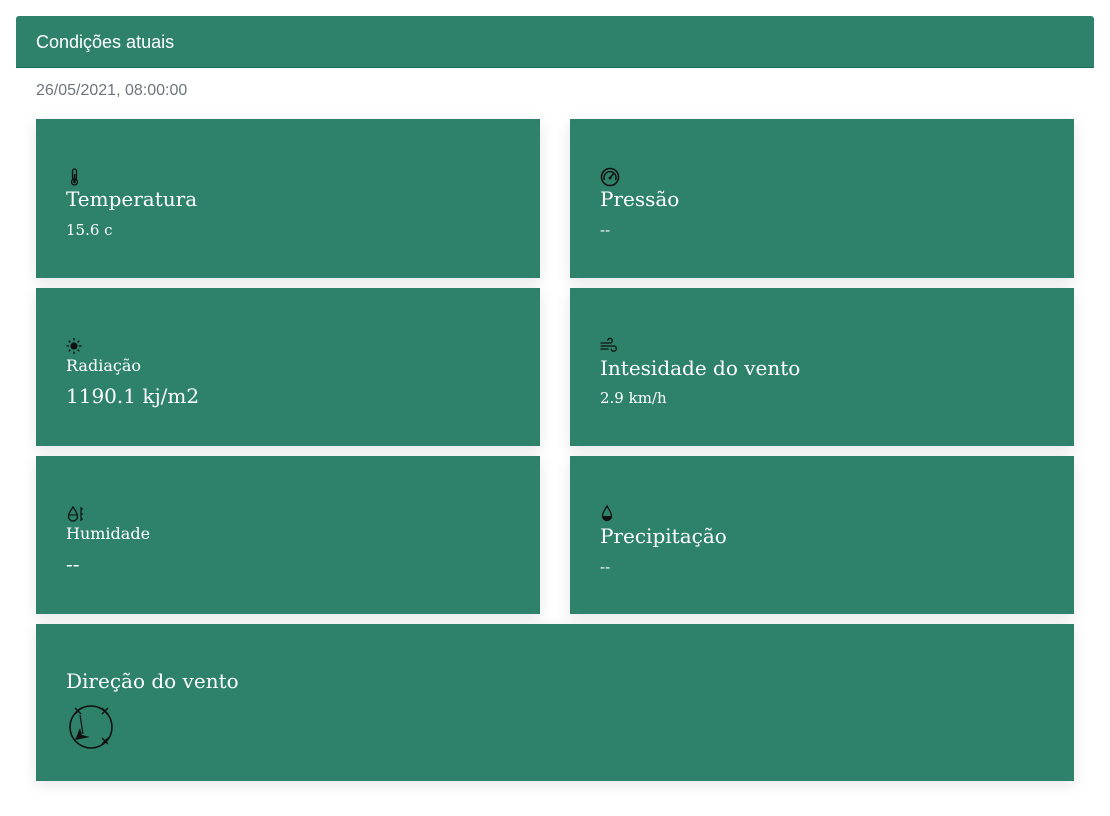 The image size is (1110, 816). What do you see at coordinates (89, 230) in the screenshot?
I see `card-value: 15.6 c` at bounding box center [89, 230].